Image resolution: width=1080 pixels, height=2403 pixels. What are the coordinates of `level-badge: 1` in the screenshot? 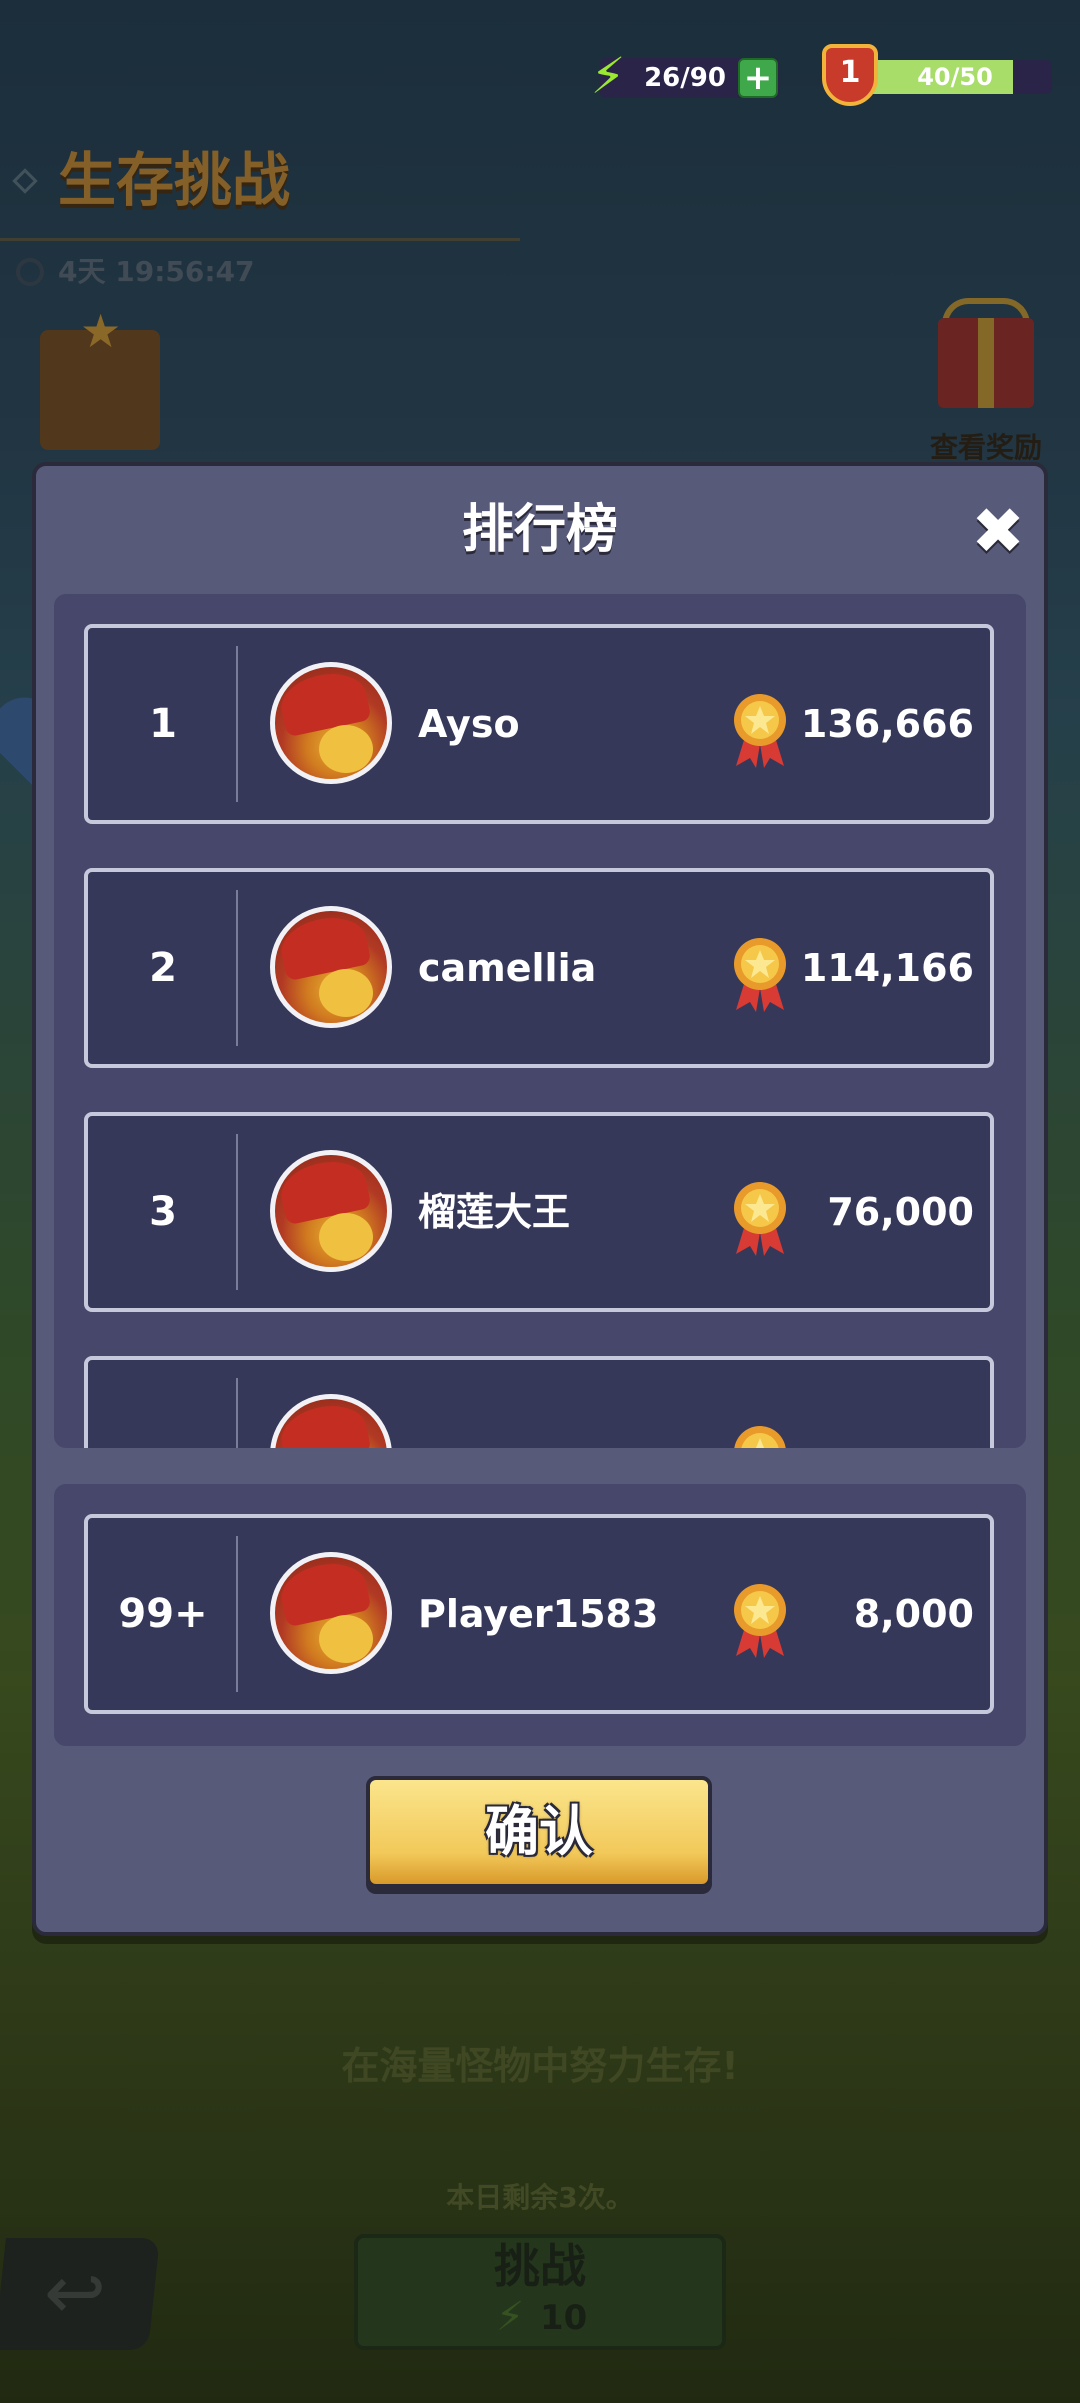 It's located at (850, 75).